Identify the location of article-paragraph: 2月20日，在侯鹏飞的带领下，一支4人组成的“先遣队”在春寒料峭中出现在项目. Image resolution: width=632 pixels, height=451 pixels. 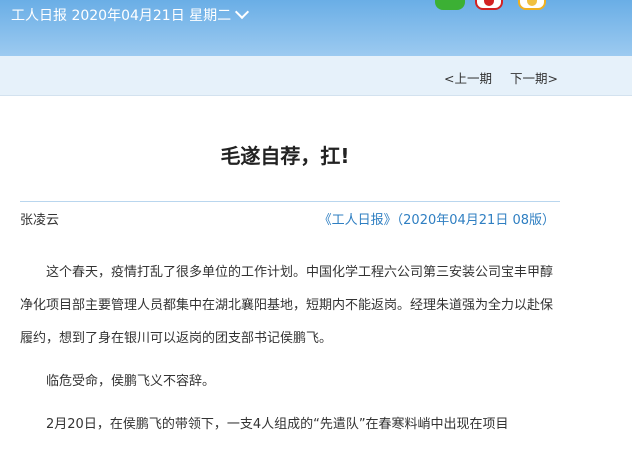
(277, 424).